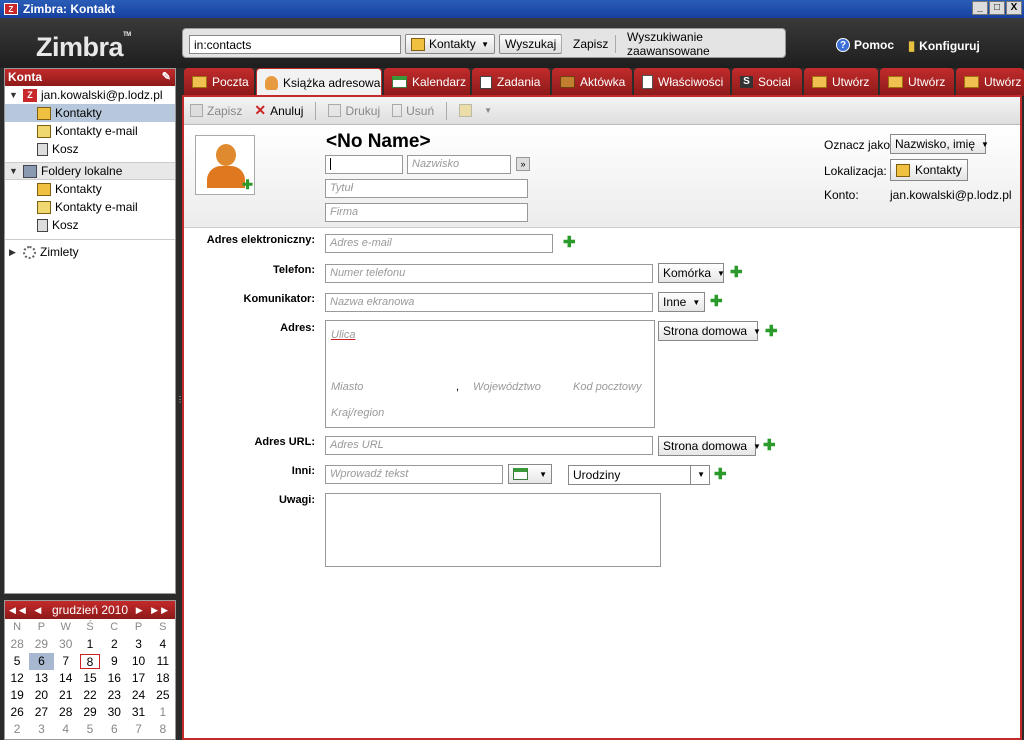  Describe the element at coordinates (90, 207) in the screenshot. I see `local-folder-email-contacts: Kontakty e-mail` at that location.